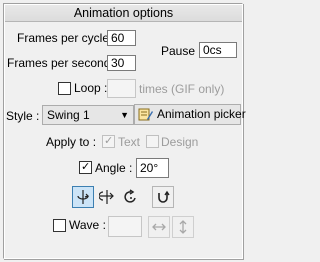 This screenshot has width=320, height=262. What do you see at coordinates (201, 114) in the screenshot?
I see `animation-picker-label: Animation picker` at bounding box center [201, 114].